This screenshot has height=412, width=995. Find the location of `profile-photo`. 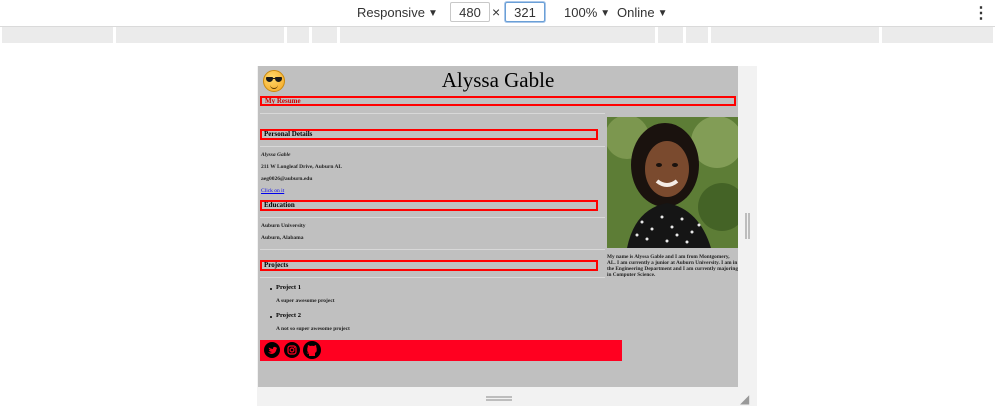

profile-photo is located at coordinates (672, 182).